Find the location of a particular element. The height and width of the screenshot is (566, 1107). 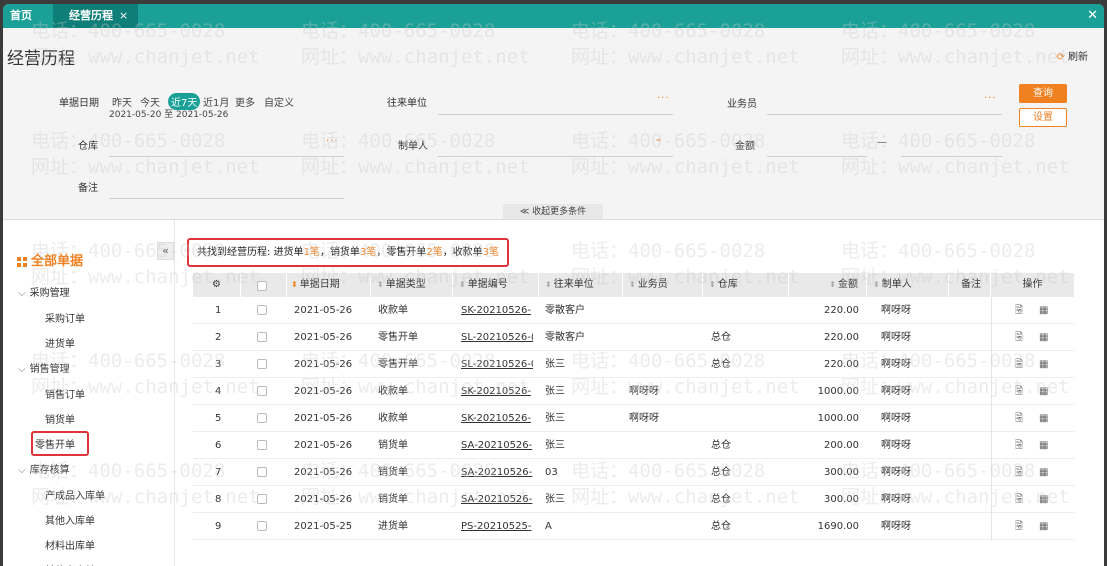

col-amount: ⬍ 金额 is located at coordinates (828, 285).